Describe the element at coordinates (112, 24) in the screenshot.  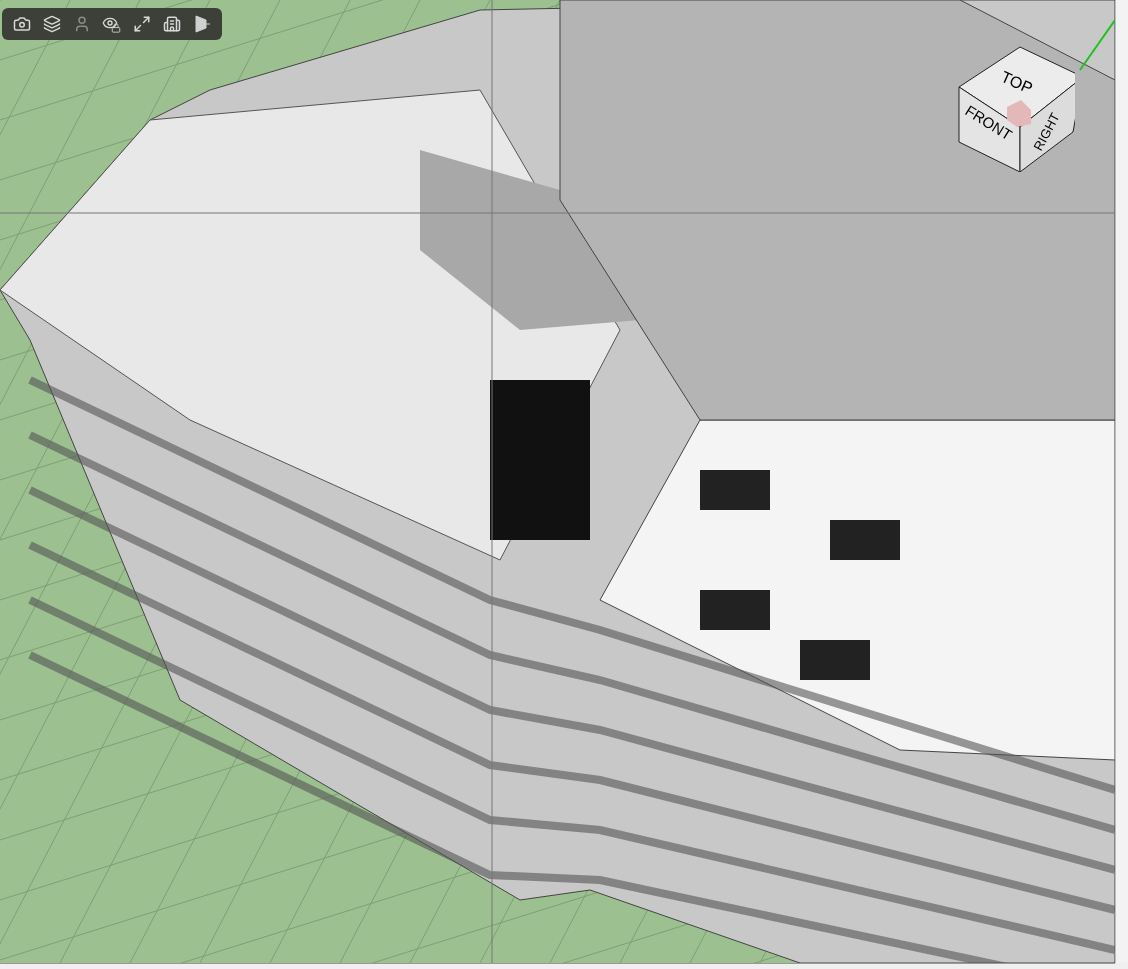
I see `eye-lock-icon` at that location.